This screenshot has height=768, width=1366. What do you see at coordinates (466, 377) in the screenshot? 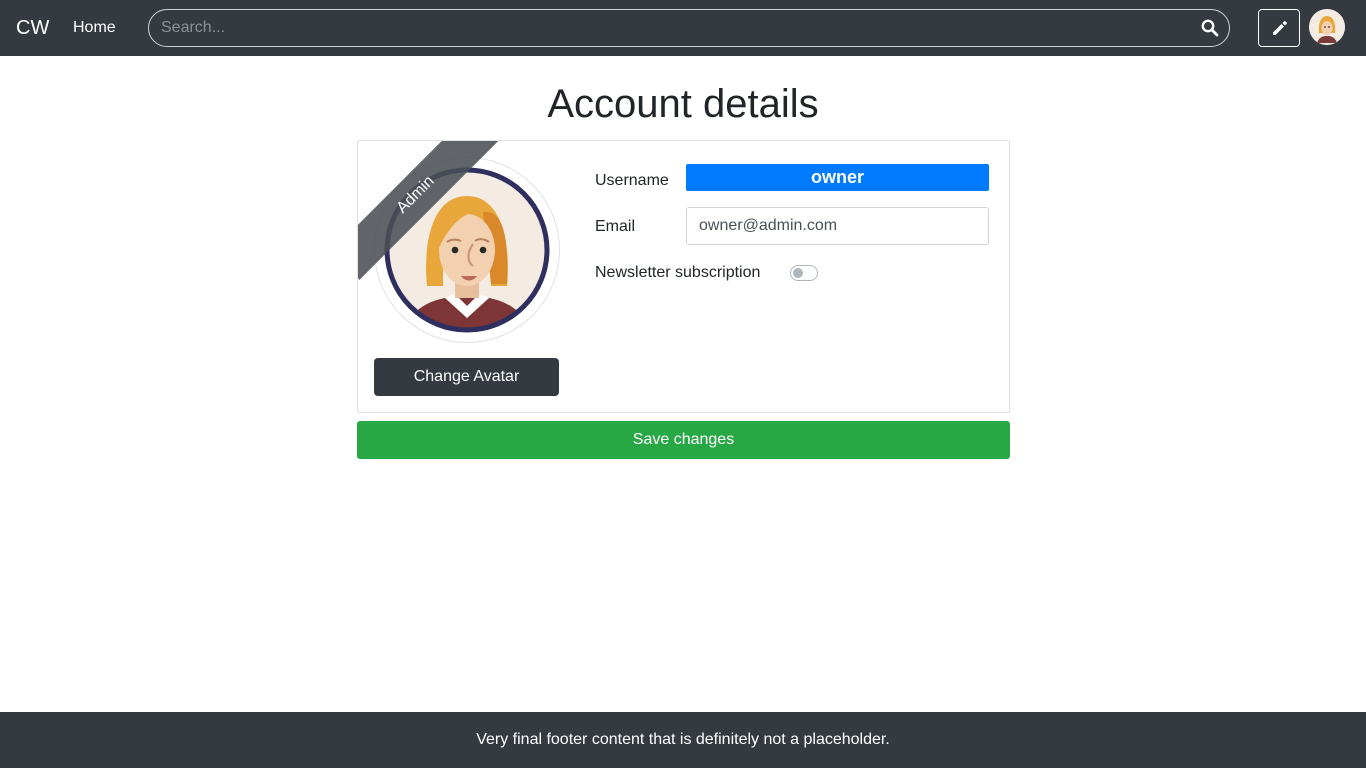
I see `change-avatar-button: Change Avatar` at bounding box center [466, 377].